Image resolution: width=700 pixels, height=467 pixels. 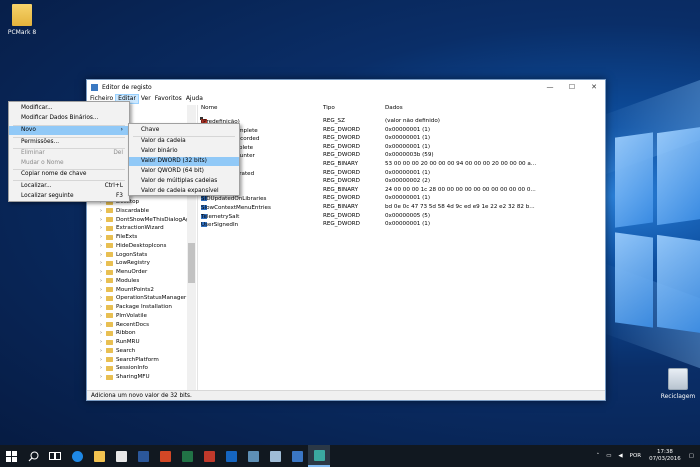 I want to click on value-row: wnFoldersMigratedREG_DWORD0x00000001 (1), so click(x=399, y=173).